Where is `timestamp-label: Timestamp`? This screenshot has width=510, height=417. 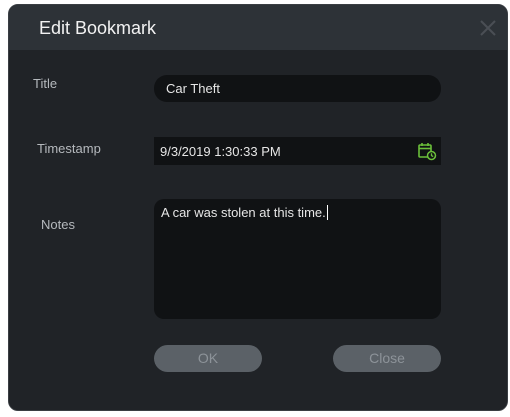 timestamp-label: Timestamp is located at coordinates (69, 148).